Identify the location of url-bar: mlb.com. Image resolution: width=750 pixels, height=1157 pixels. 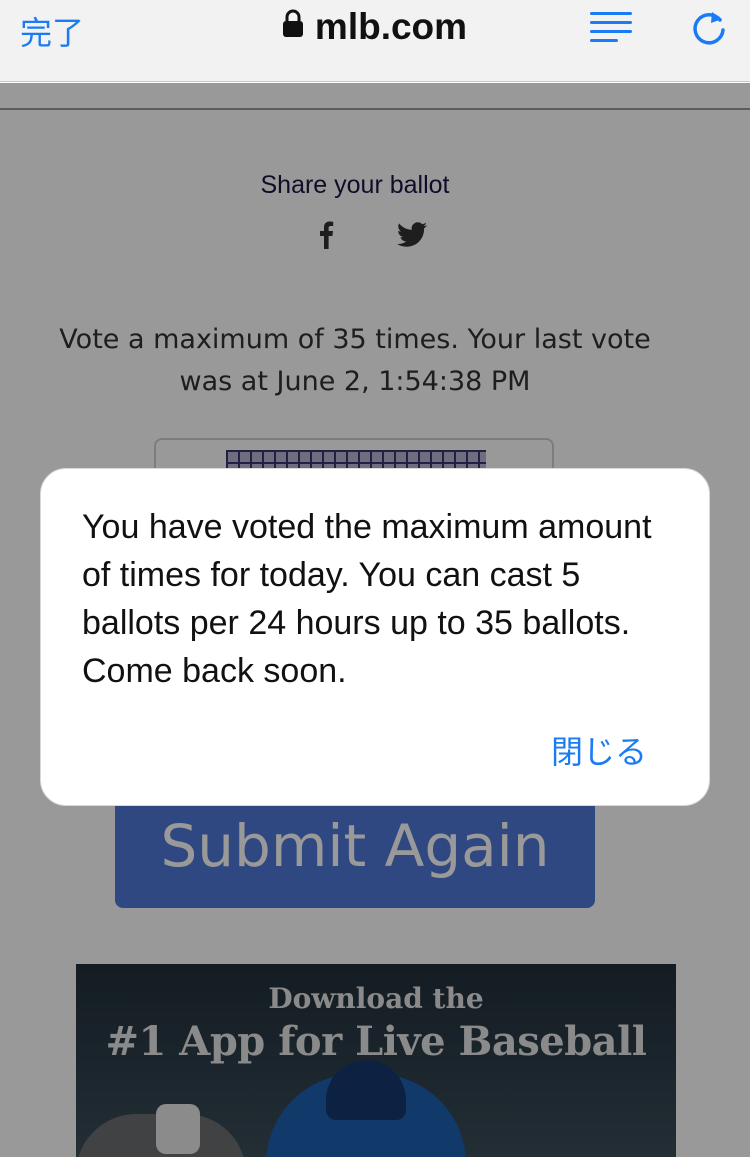
(375, 27).